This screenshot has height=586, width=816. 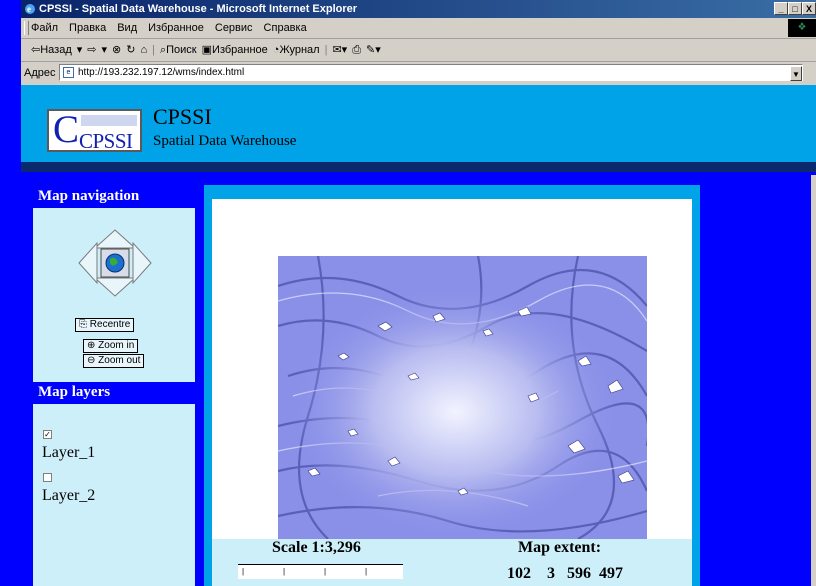 I want to click on map-extent-label: Map extent:, so click(x=560, y=547).